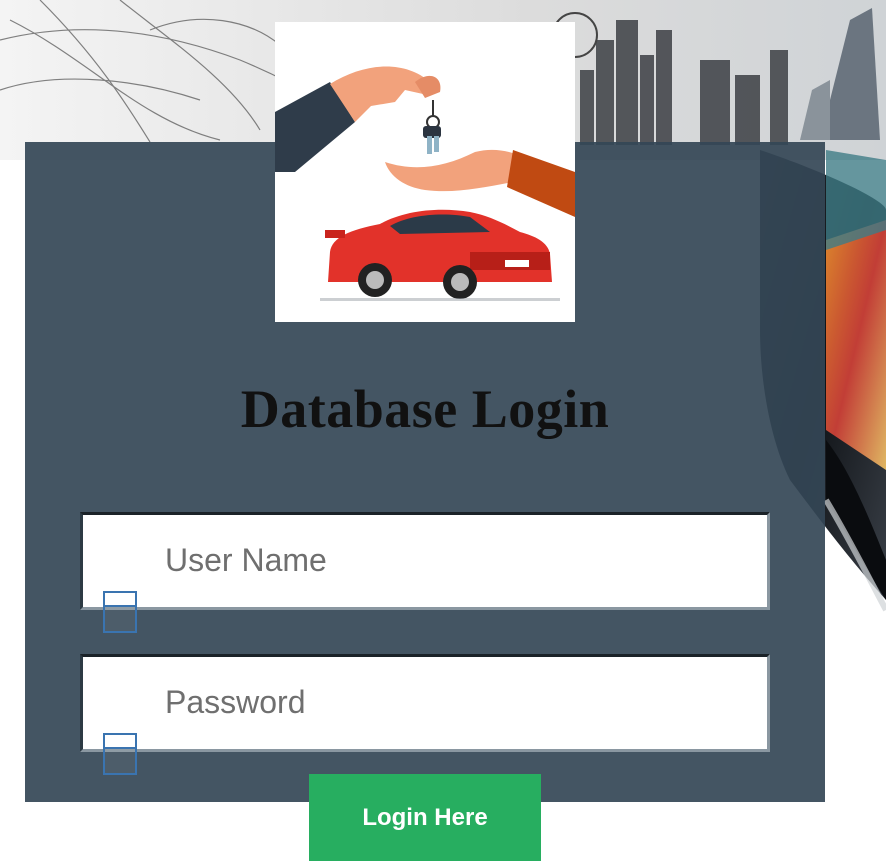 The height and width of the screenshot is (861, 886). I want to click on login-button: Login Here, so click(425, 817).